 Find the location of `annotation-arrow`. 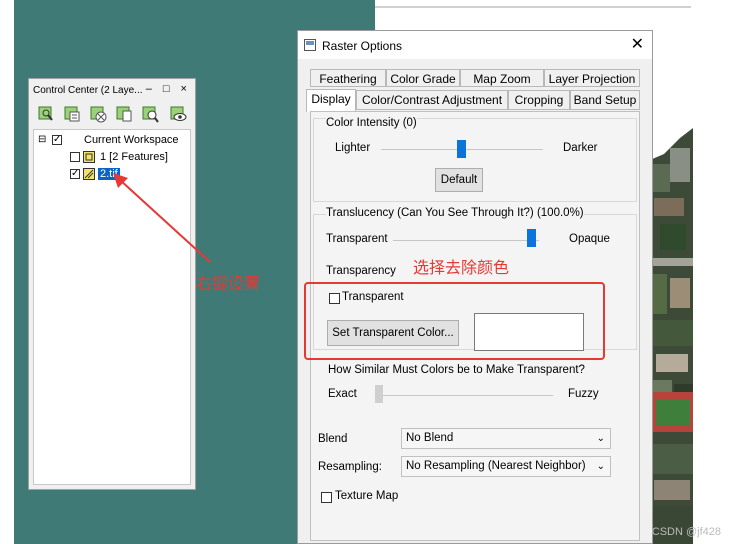

annotation-arrow is located at coordinates (162, 218).